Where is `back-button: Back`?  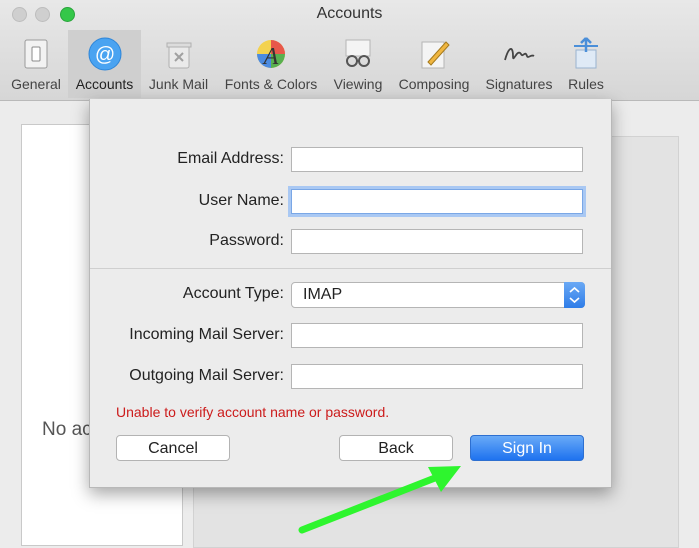
back-button: Back is located at coordinates (396, 448).